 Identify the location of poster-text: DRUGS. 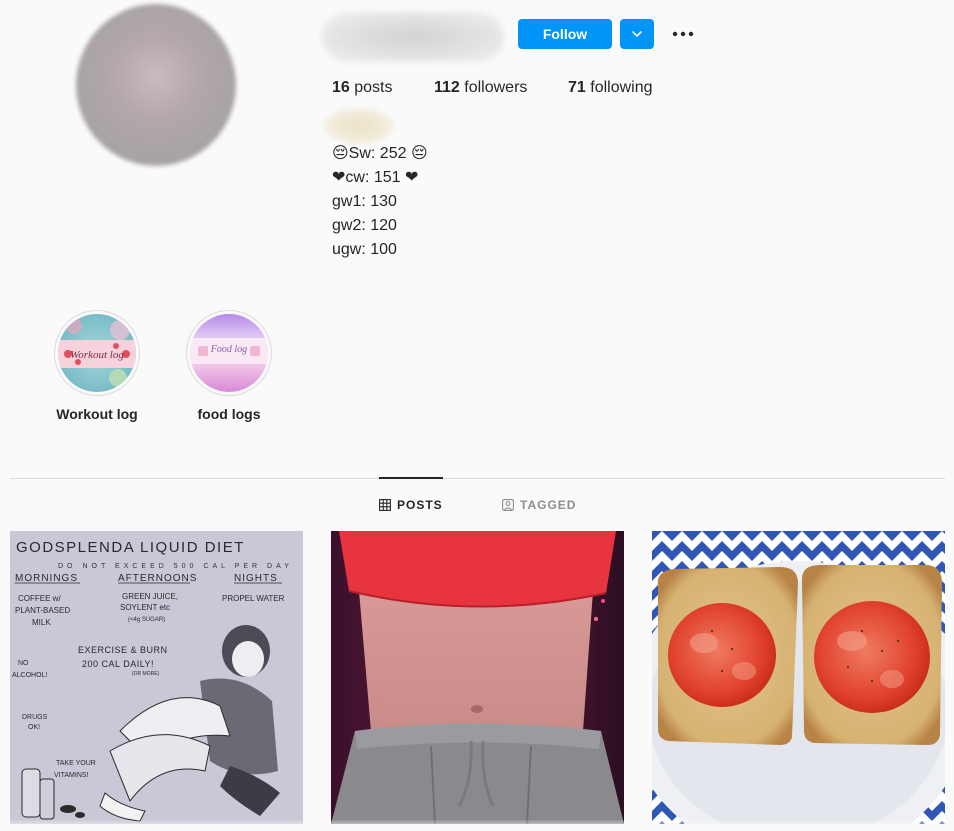
(35, 717).